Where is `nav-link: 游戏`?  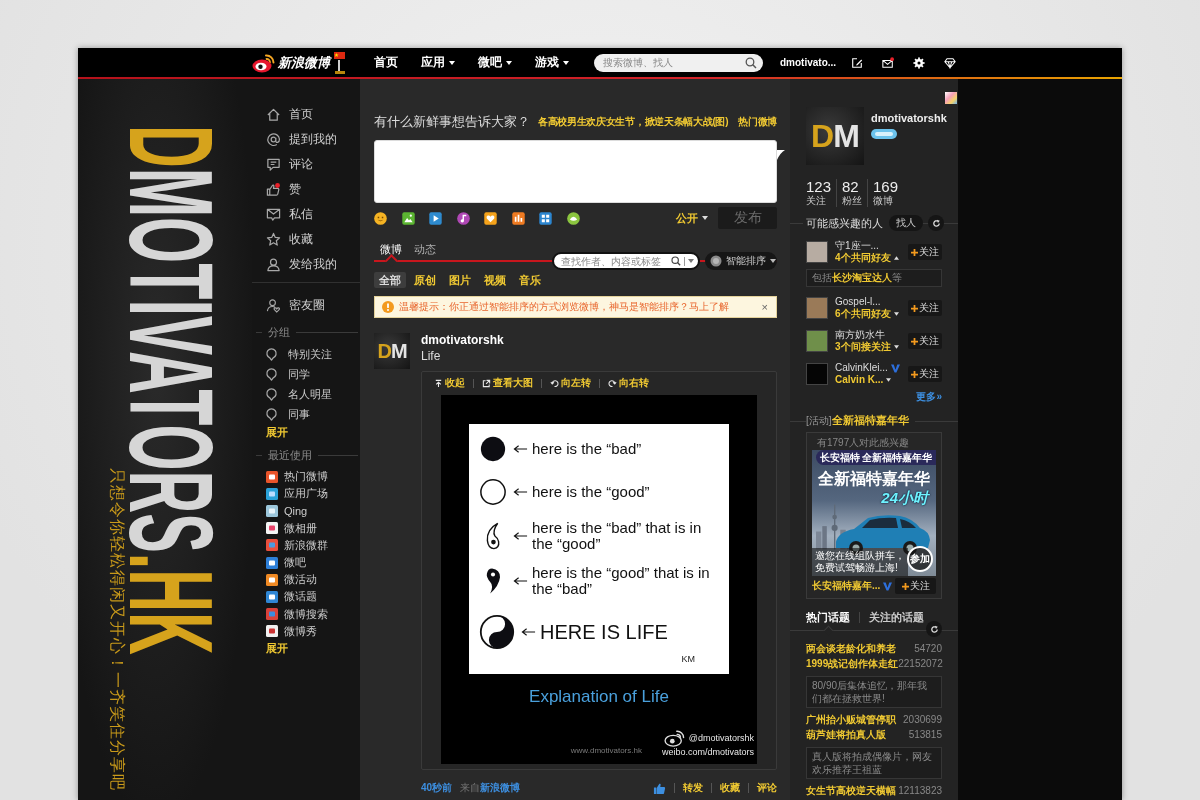
nav-link: 游戏 is located at coordinates (552, 62).